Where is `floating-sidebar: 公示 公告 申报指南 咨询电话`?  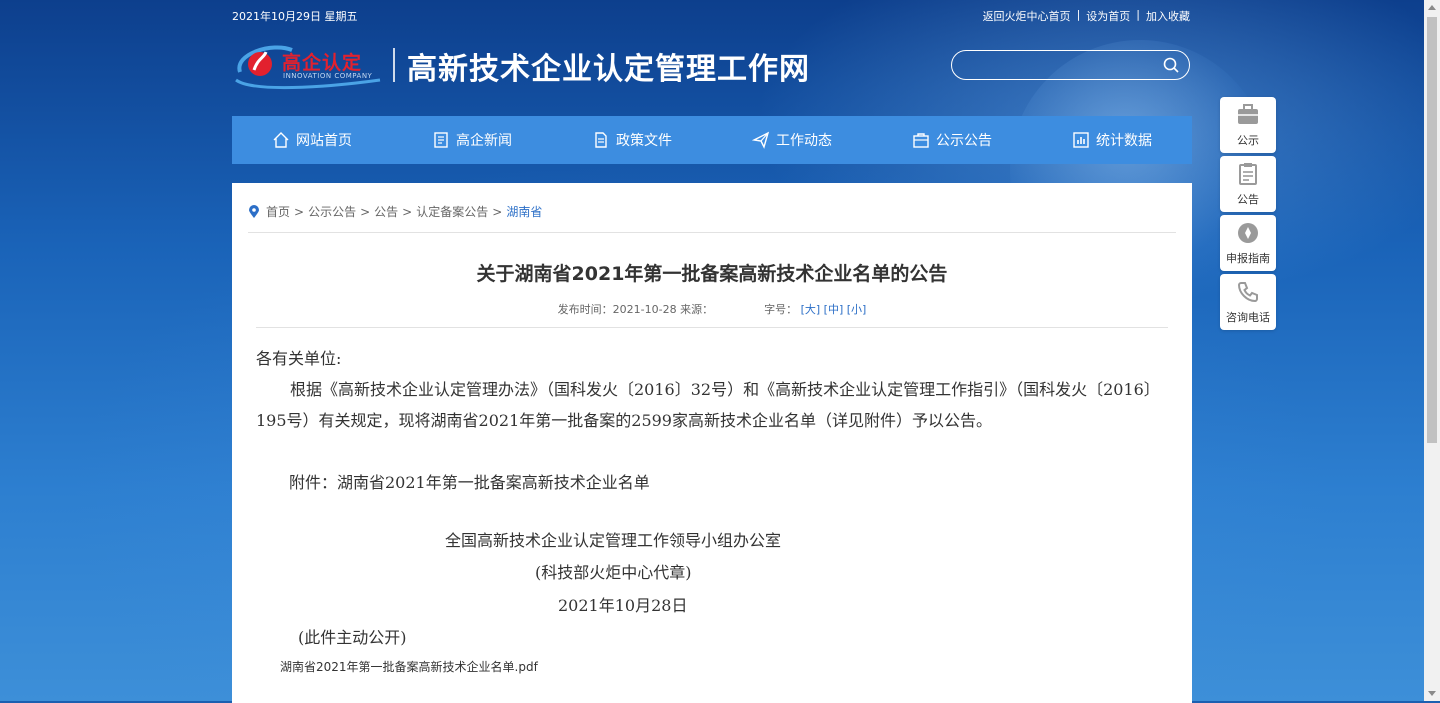 floating-sidebar: 公示 公告 申报指南 咨询电话 is located at coordinates (1248, 215).